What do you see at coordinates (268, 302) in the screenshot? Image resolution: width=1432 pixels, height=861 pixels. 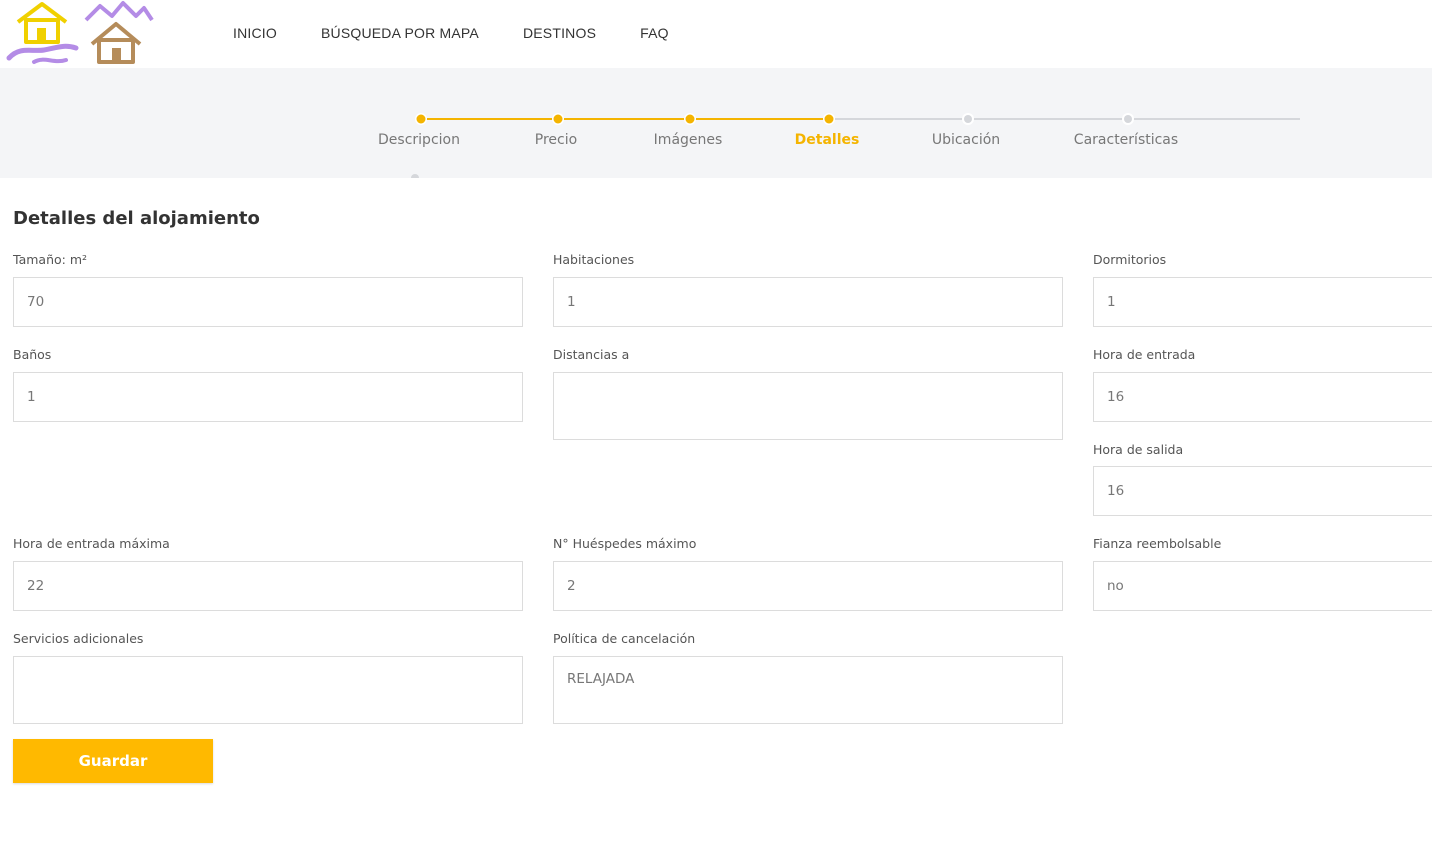 I see `size-input: 70` at bounding box center [268, 302].